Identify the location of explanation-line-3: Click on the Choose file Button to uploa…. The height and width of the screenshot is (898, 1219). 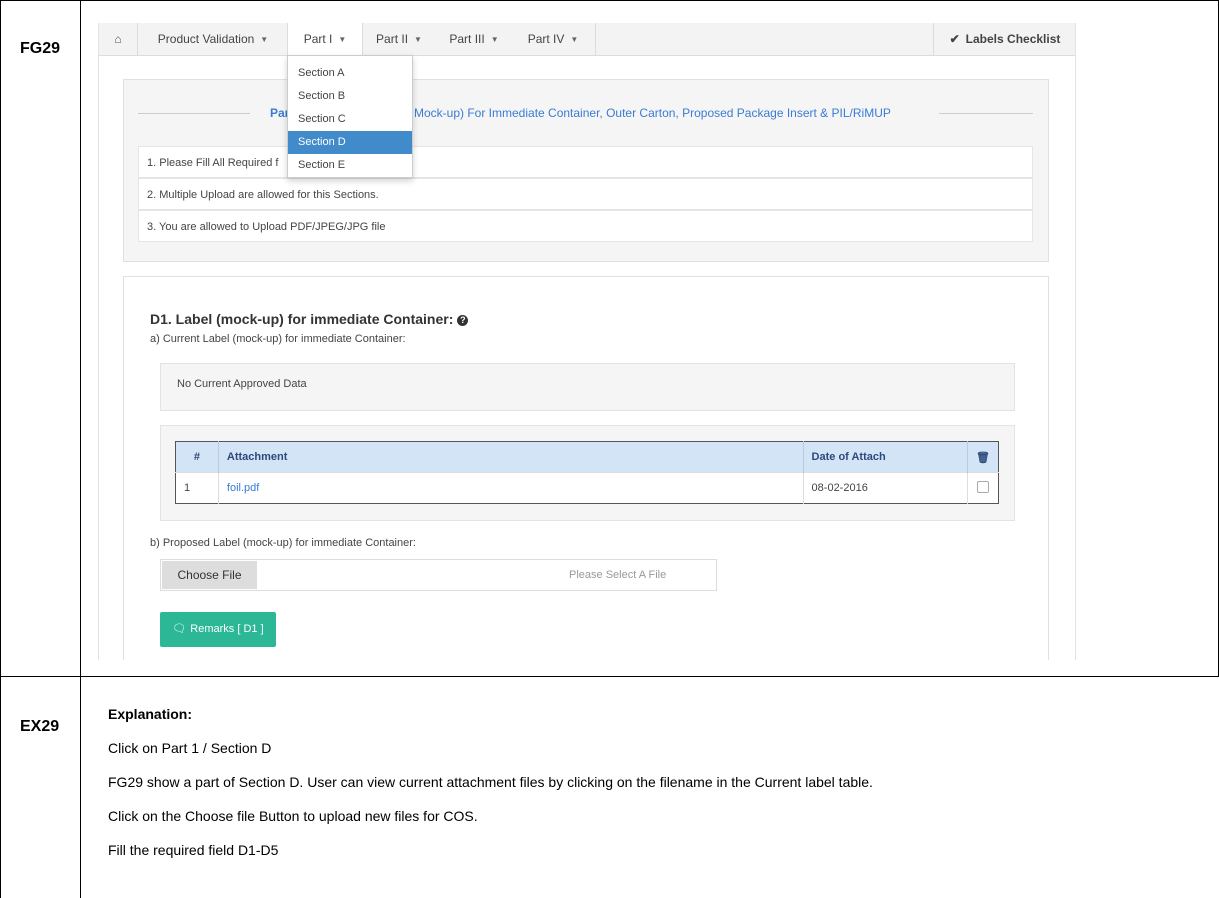
(293, 816).